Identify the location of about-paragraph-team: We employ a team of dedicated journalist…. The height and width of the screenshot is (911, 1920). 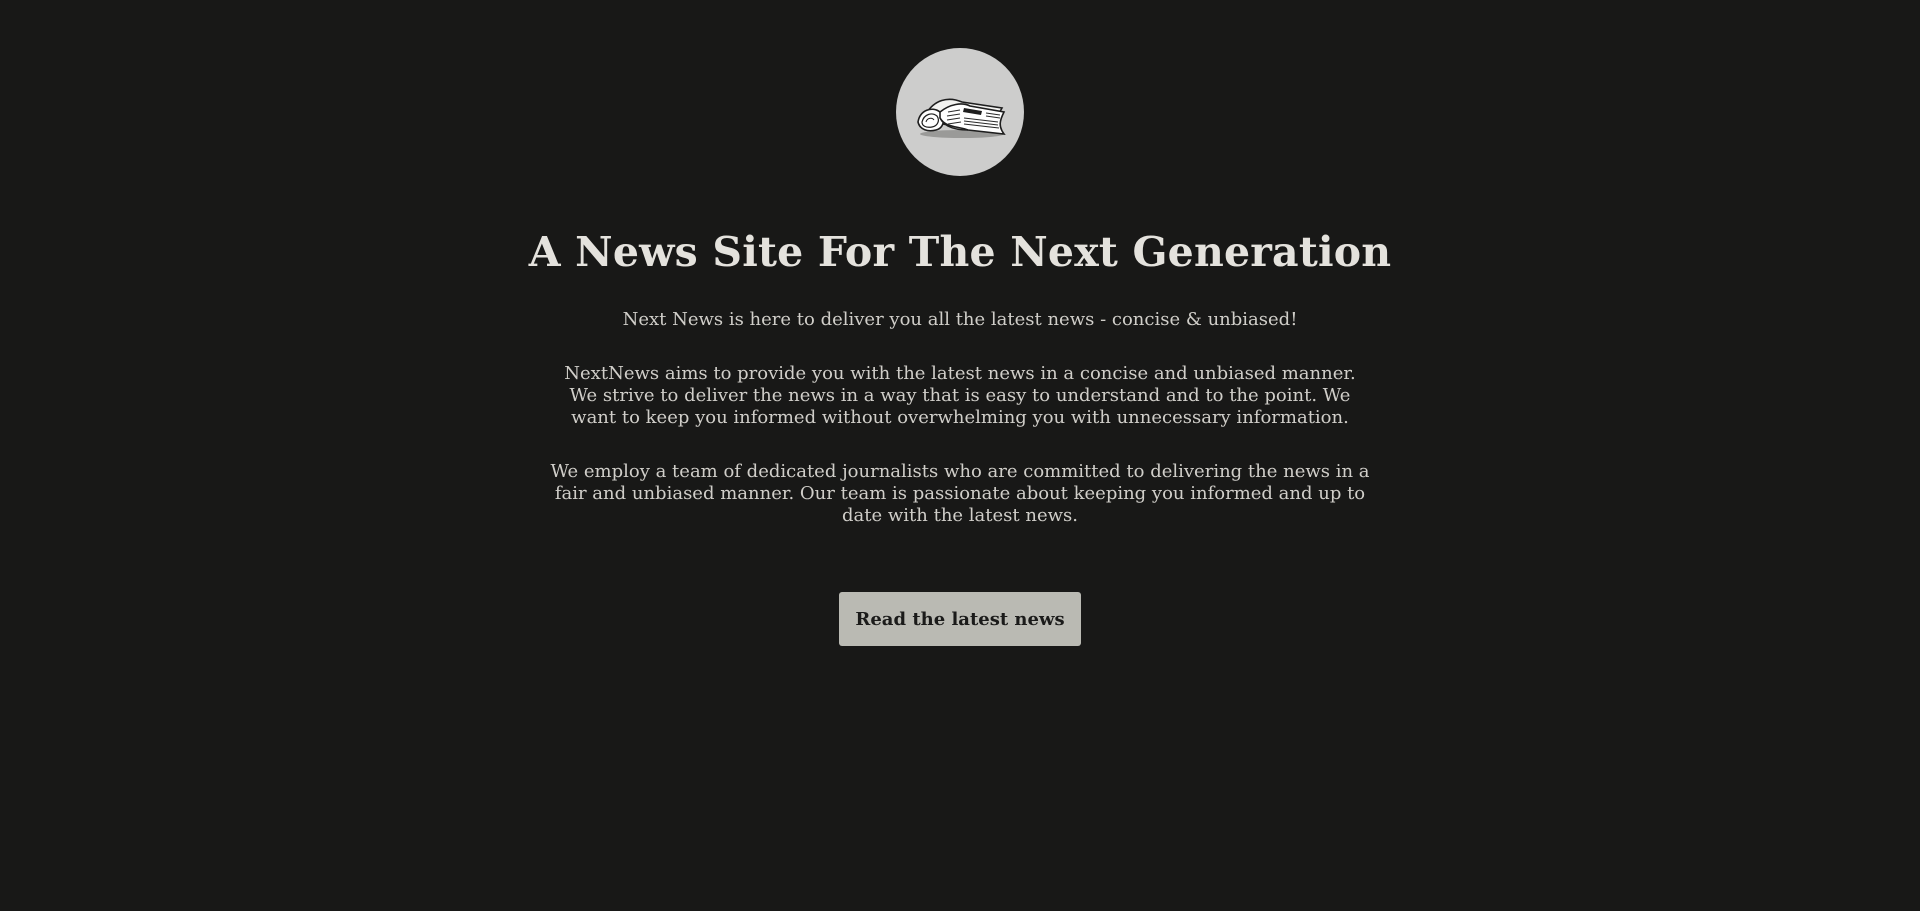
(960, 493).